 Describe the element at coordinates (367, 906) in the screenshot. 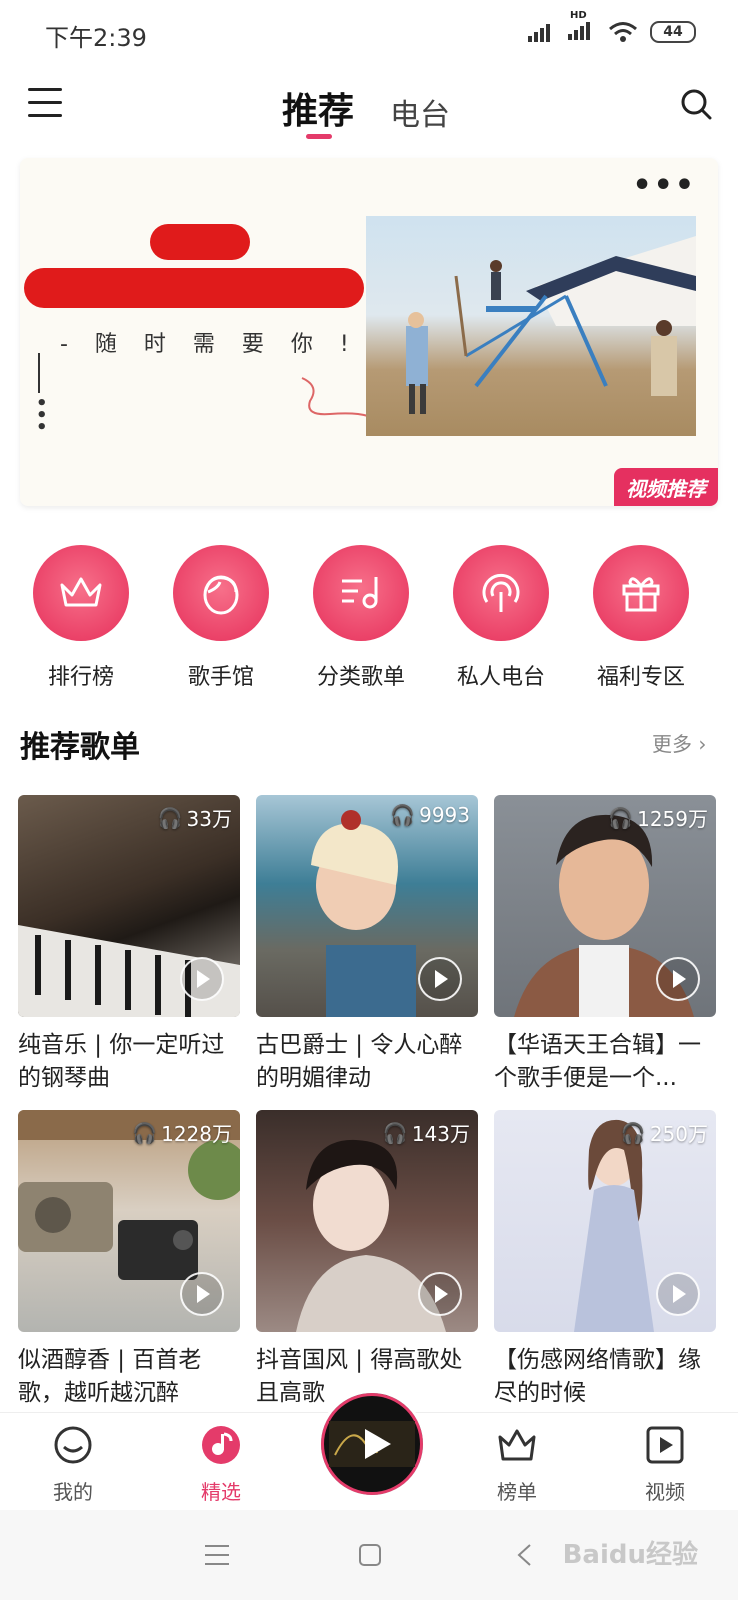

I see `playlist-cover: 🎧 9993` at that location.